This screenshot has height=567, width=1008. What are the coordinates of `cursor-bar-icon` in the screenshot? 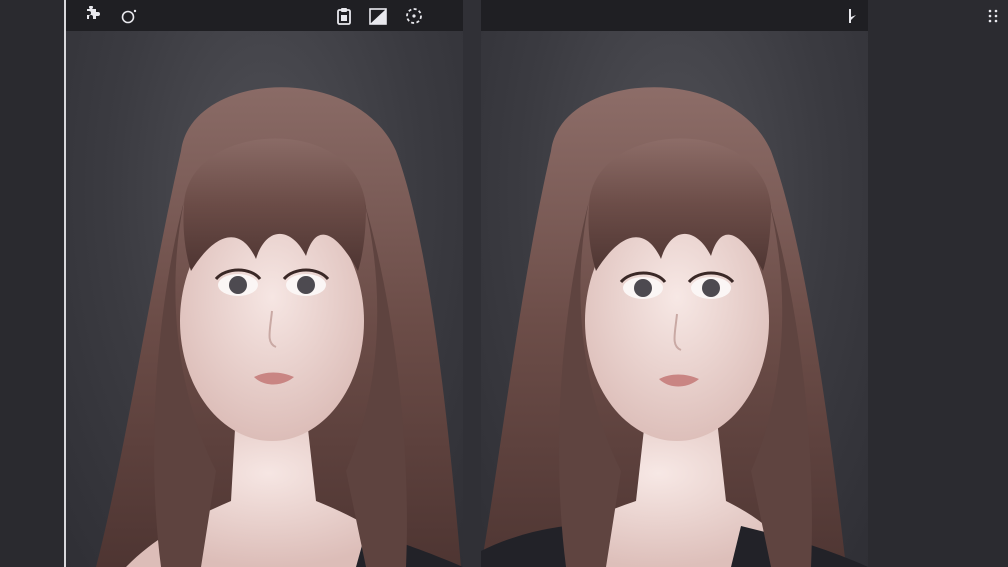 It's located at (853, 16).